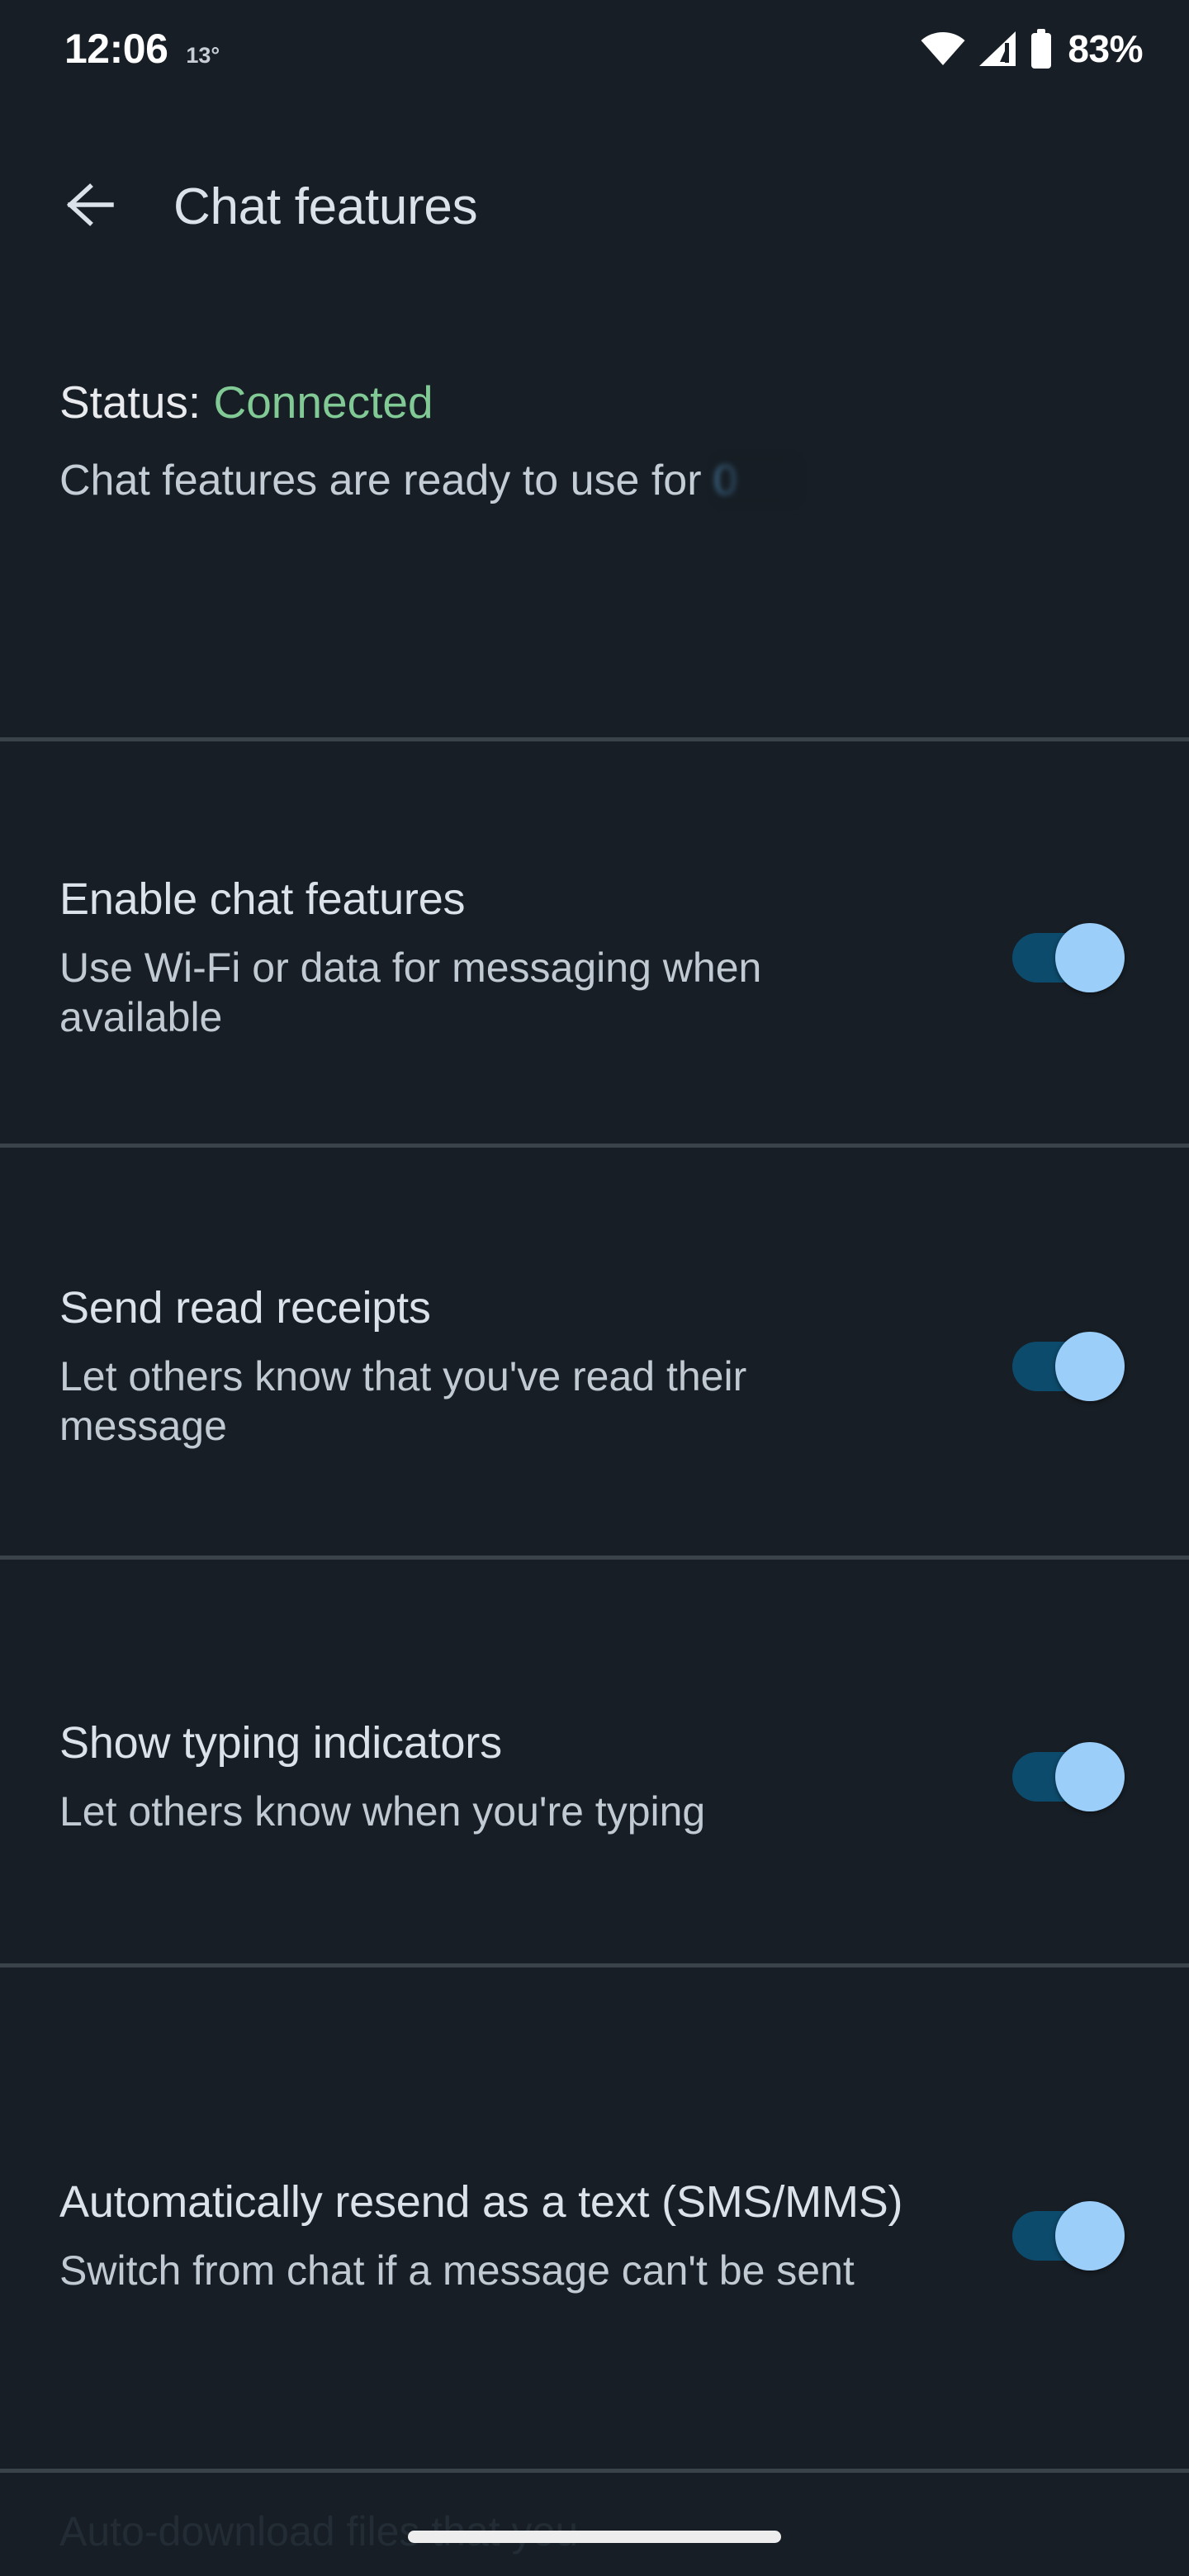 The width and height of the screenshot is (1189, 2576). I want to click on app-bar: Chat features, so click(594, 206).